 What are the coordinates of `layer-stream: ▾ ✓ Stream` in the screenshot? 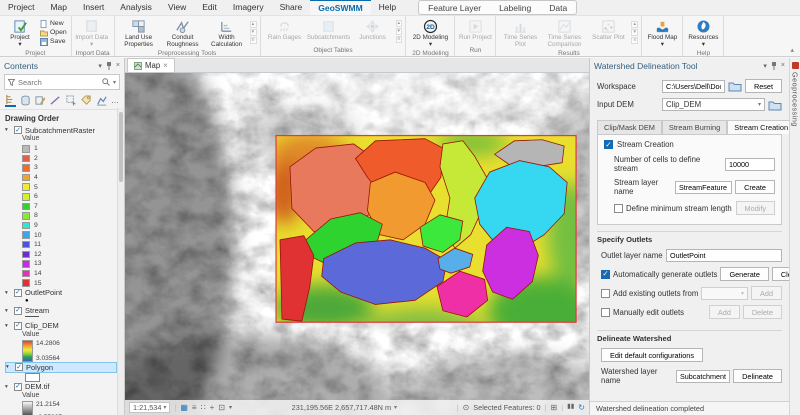 It's located at (64, 311).